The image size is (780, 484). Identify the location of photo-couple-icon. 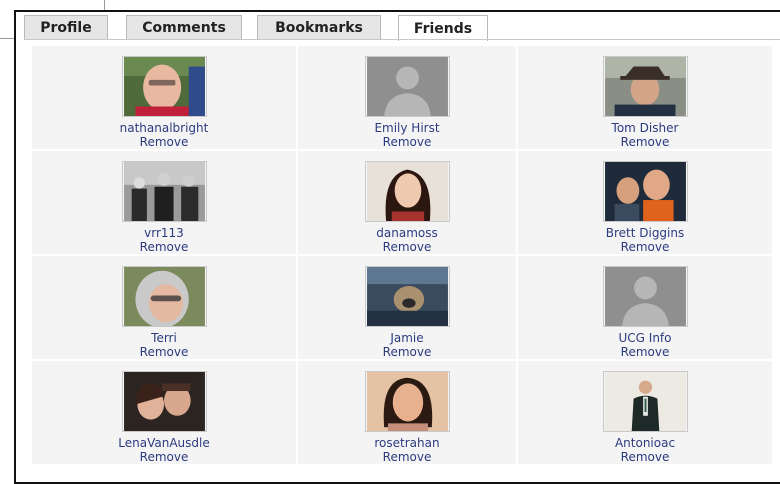
(164, 401).